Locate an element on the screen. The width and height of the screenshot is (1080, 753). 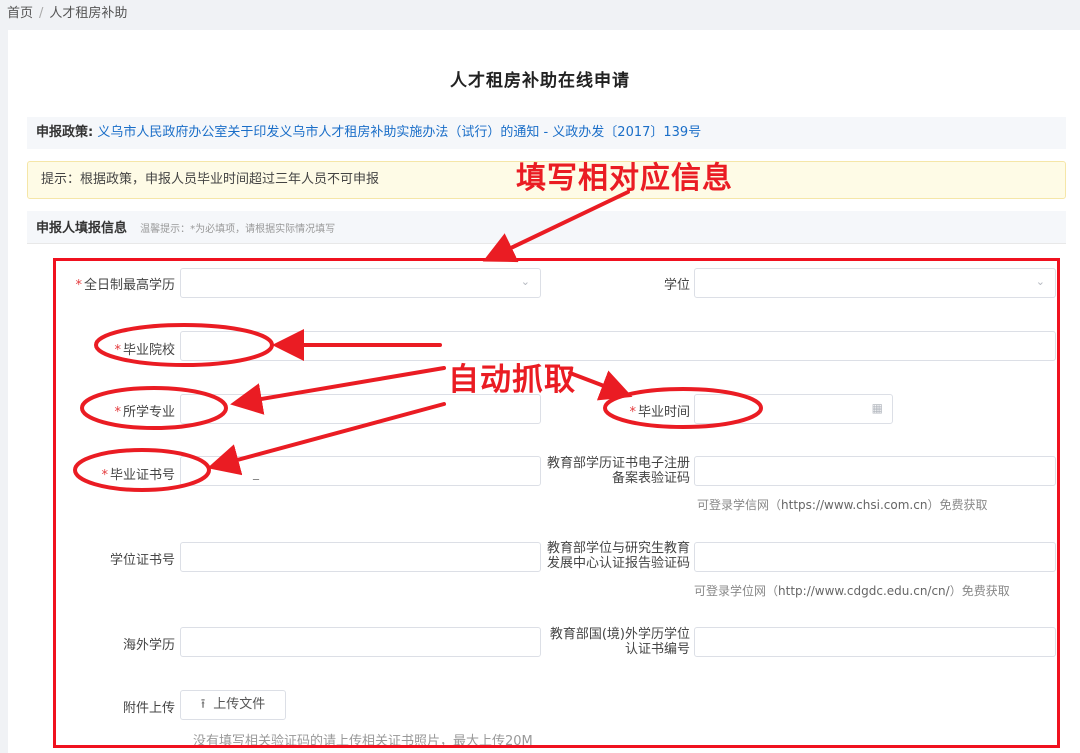
edu-label: * 全日制最高学历 is located at coordinates (125, 285).